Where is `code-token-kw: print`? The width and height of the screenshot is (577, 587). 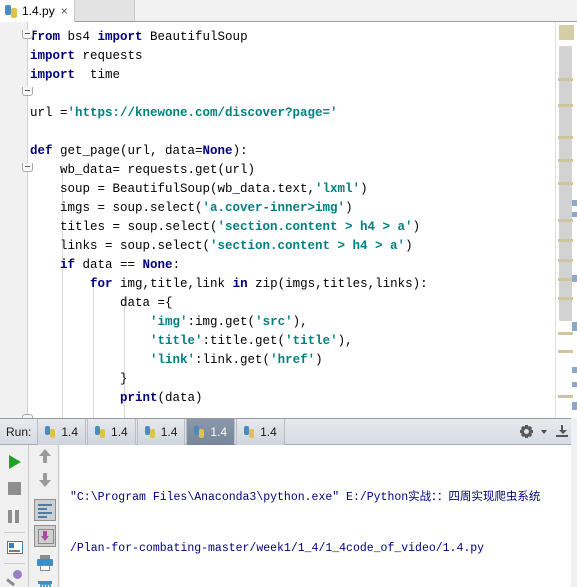
code-token-kw: print is located at coordinates (139, 398).